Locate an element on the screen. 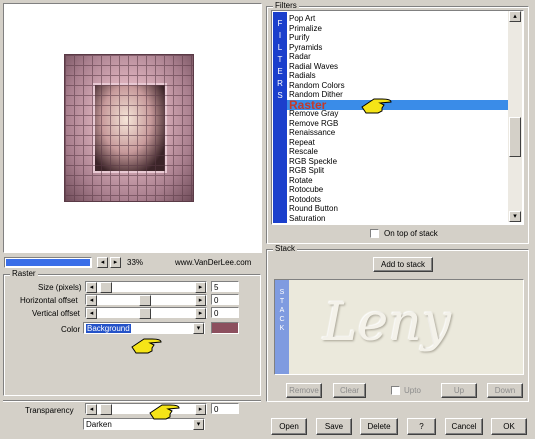  stack-watermark: Leny is located at coordinates (387, 323).